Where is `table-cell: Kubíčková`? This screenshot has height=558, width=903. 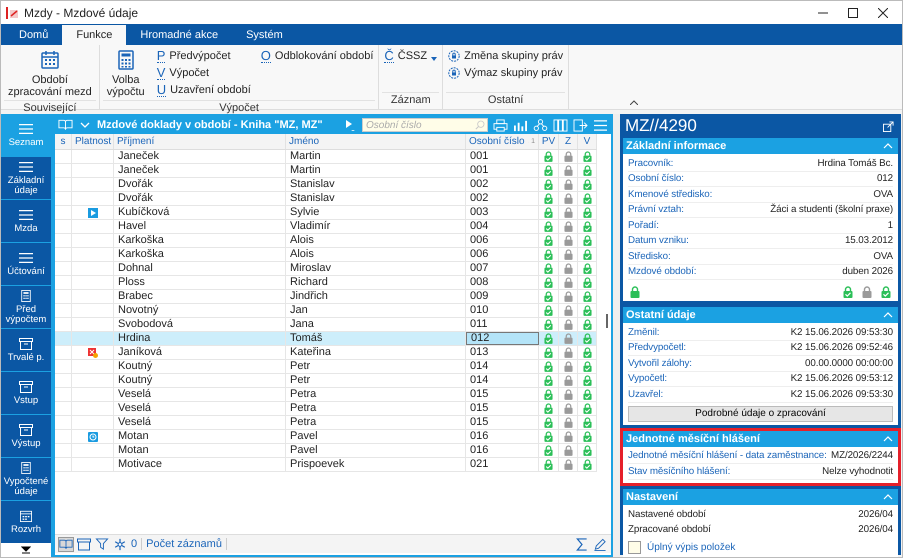 table-cell: Kubíčková is located at coordinates (200, 212).